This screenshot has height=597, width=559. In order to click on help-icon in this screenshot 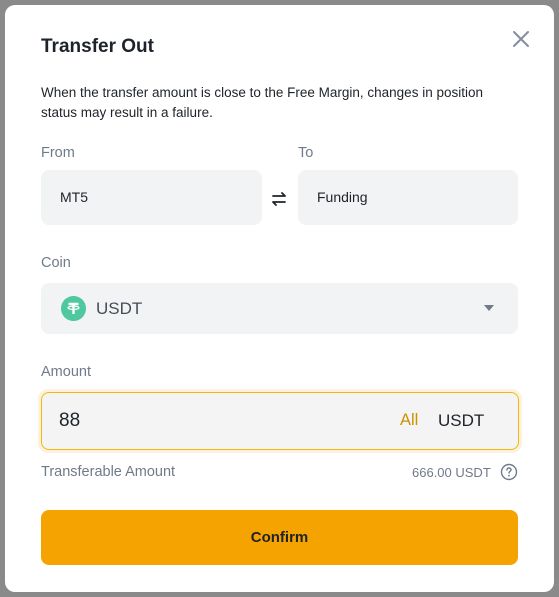, I will do `click(509, 472)`.